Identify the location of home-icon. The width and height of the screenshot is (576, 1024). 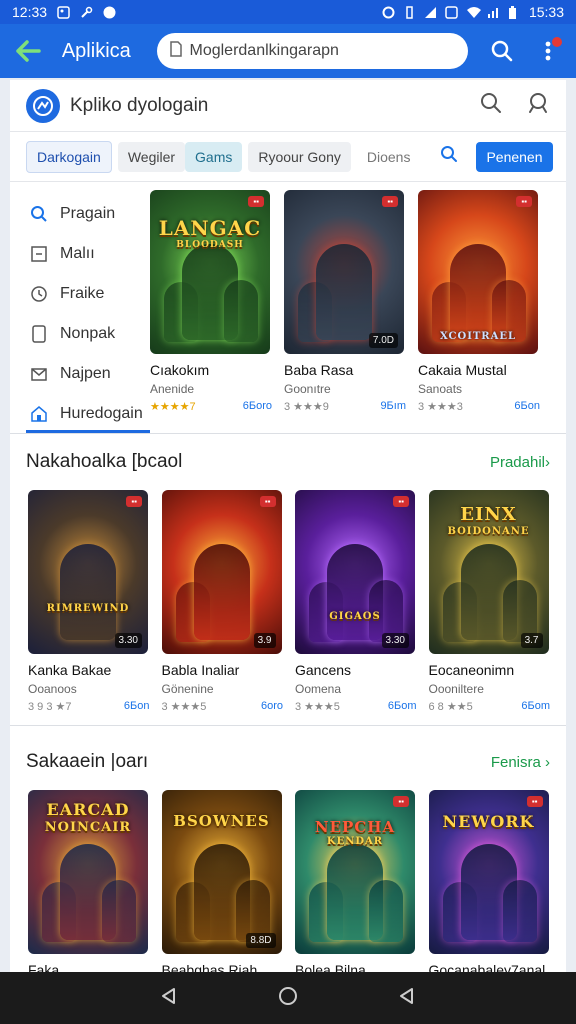
(39, 414).